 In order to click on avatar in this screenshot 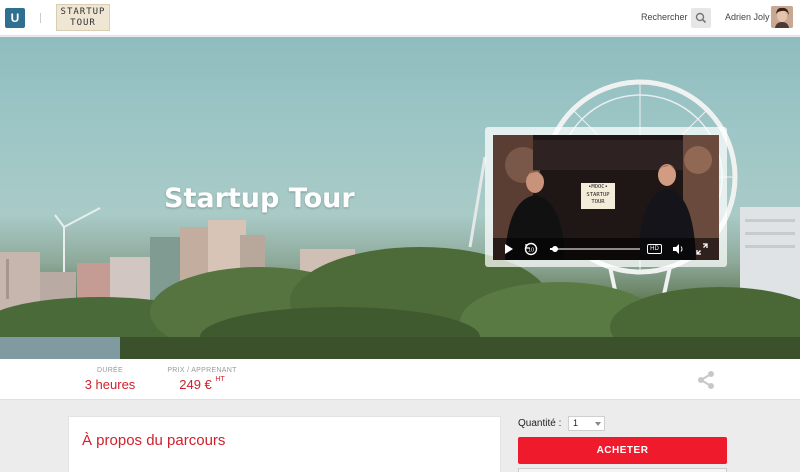, I will do `click(782, 17)`.